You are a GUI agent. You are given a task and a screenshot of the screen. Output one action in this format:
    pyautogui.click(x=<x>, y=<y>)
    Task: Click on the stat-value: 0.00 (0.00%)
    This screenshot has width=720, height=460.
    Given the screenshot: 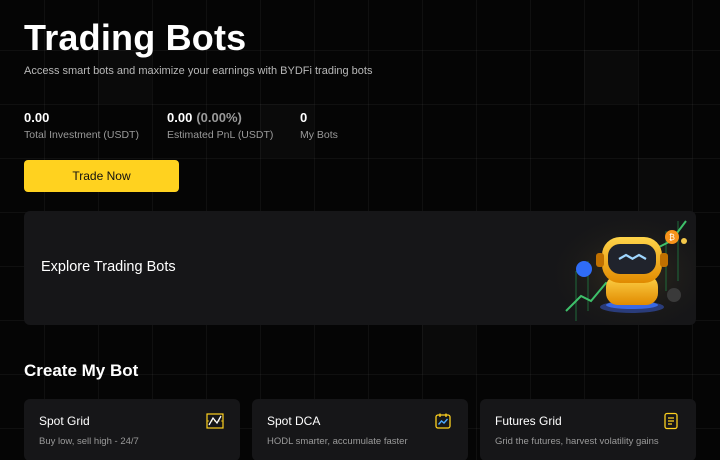 What is the action you would take?
    pyautogui.click(x=204, y=117)
    